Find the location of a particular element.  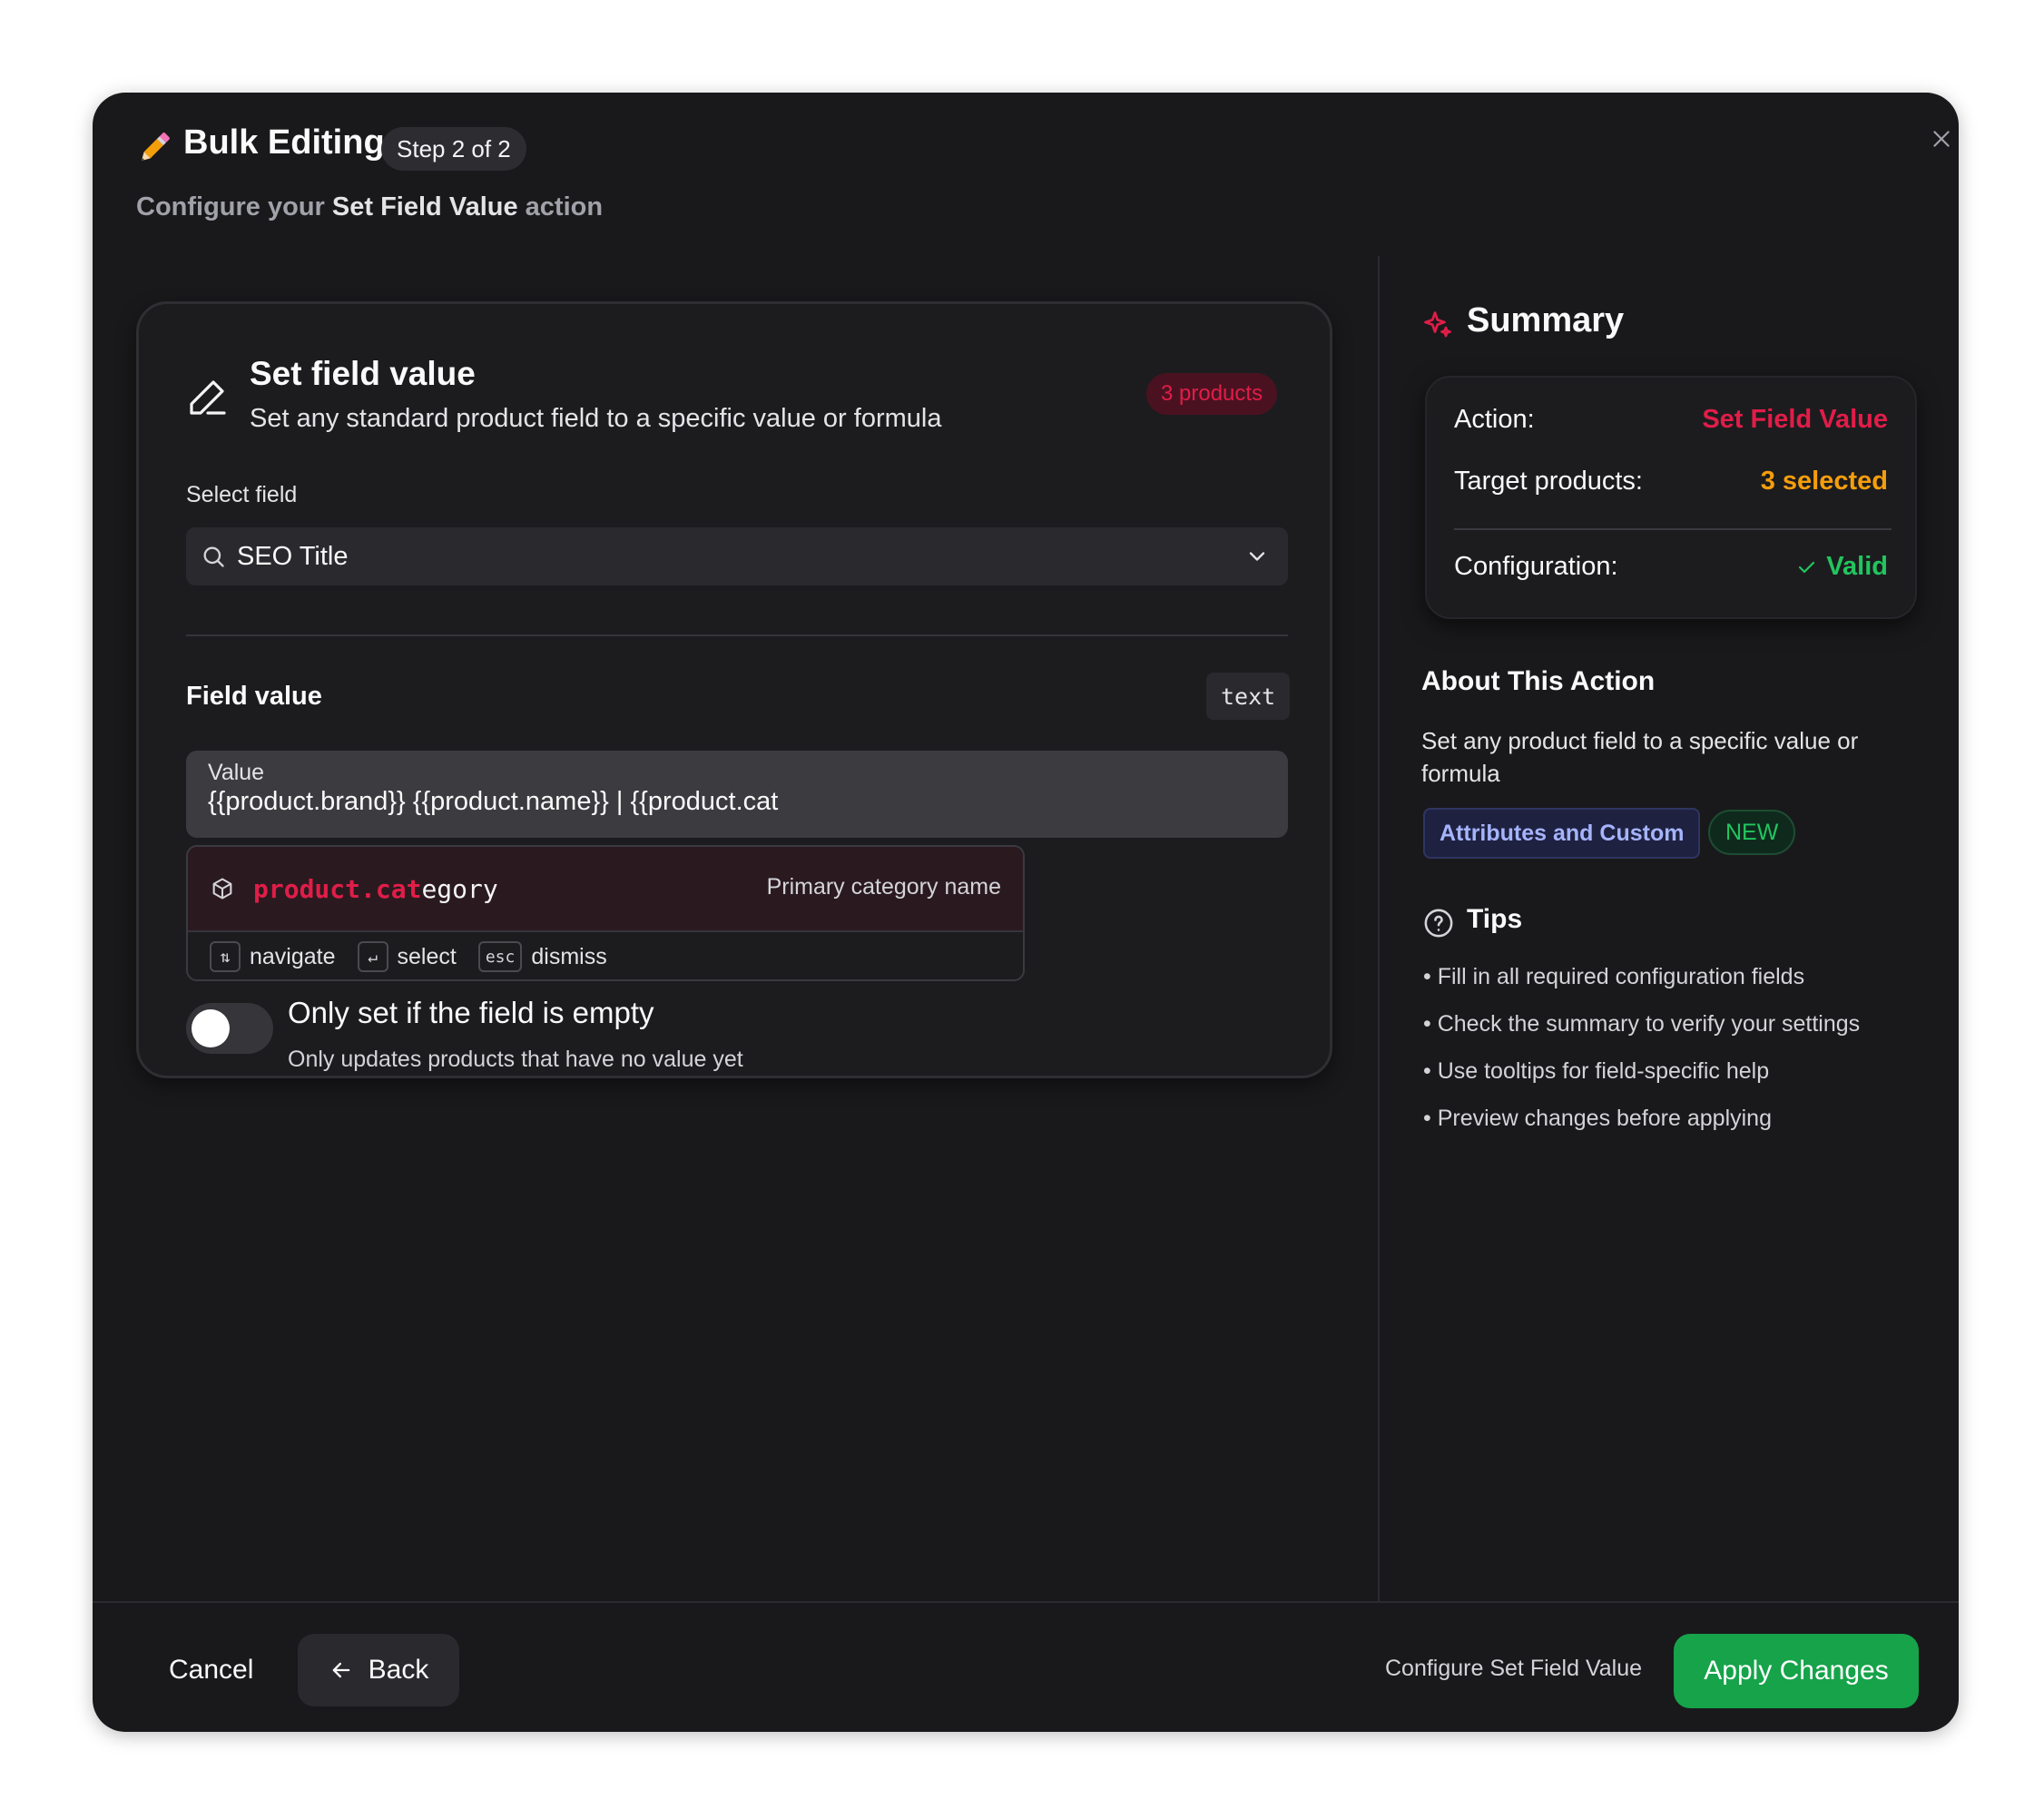

navigate-key: ⇅ is located at coordinates (225, 956).